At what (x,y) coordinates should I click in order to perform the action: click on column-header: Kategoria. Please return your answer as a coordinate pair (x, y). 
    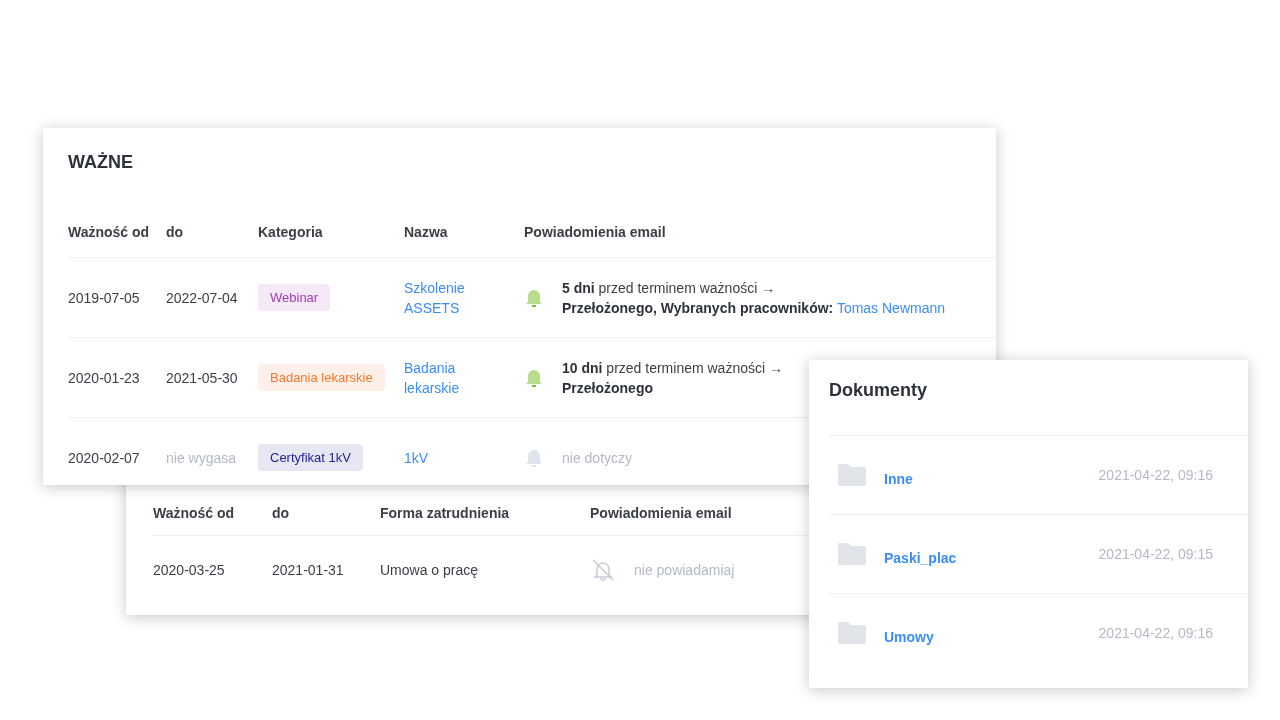
    Looking at the image, I should click on (291, 232).